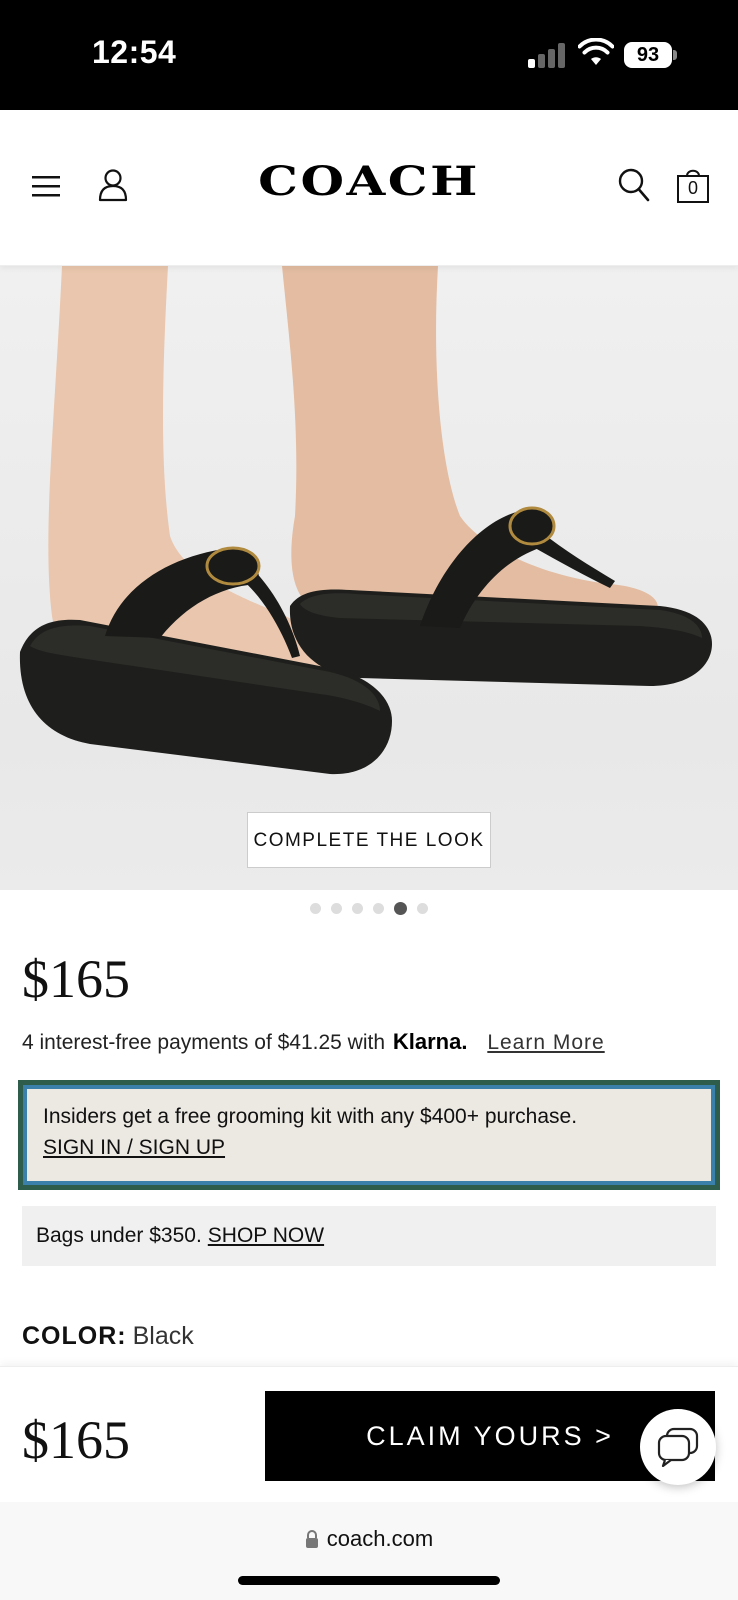  What do you see at coordinates (545, 1042) in the screenshot?
I see `learn-more-link: Learn More` at bounding box center [545, 1042].